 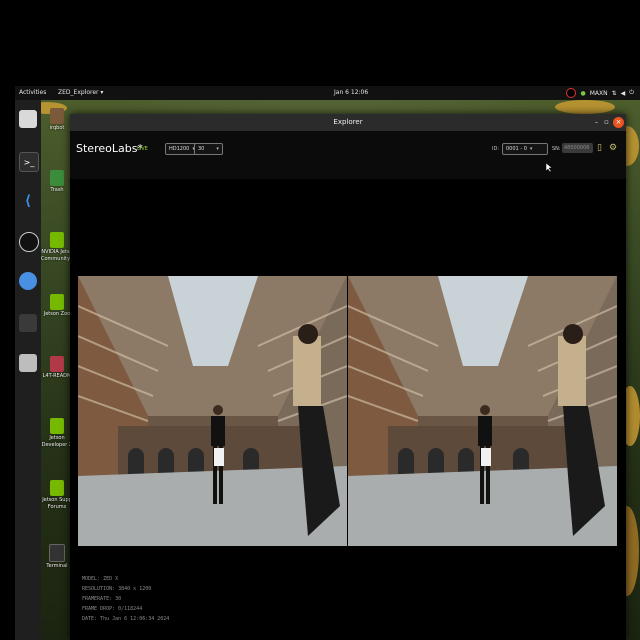 I want to click on live-indicator: LIVE, so click(x=142, y=149).